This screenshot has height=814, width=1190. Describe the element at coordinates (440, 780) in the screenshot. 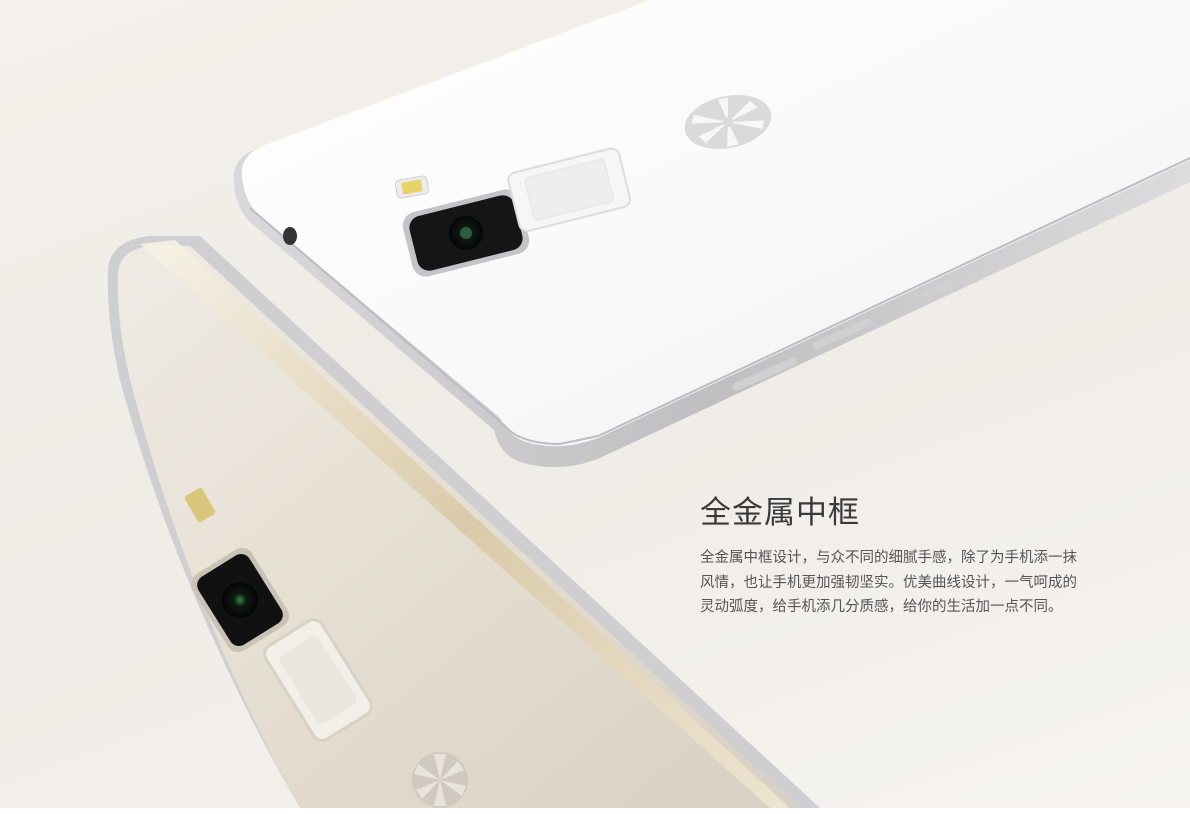

I see `gold-phone-logo-icon` at that location.